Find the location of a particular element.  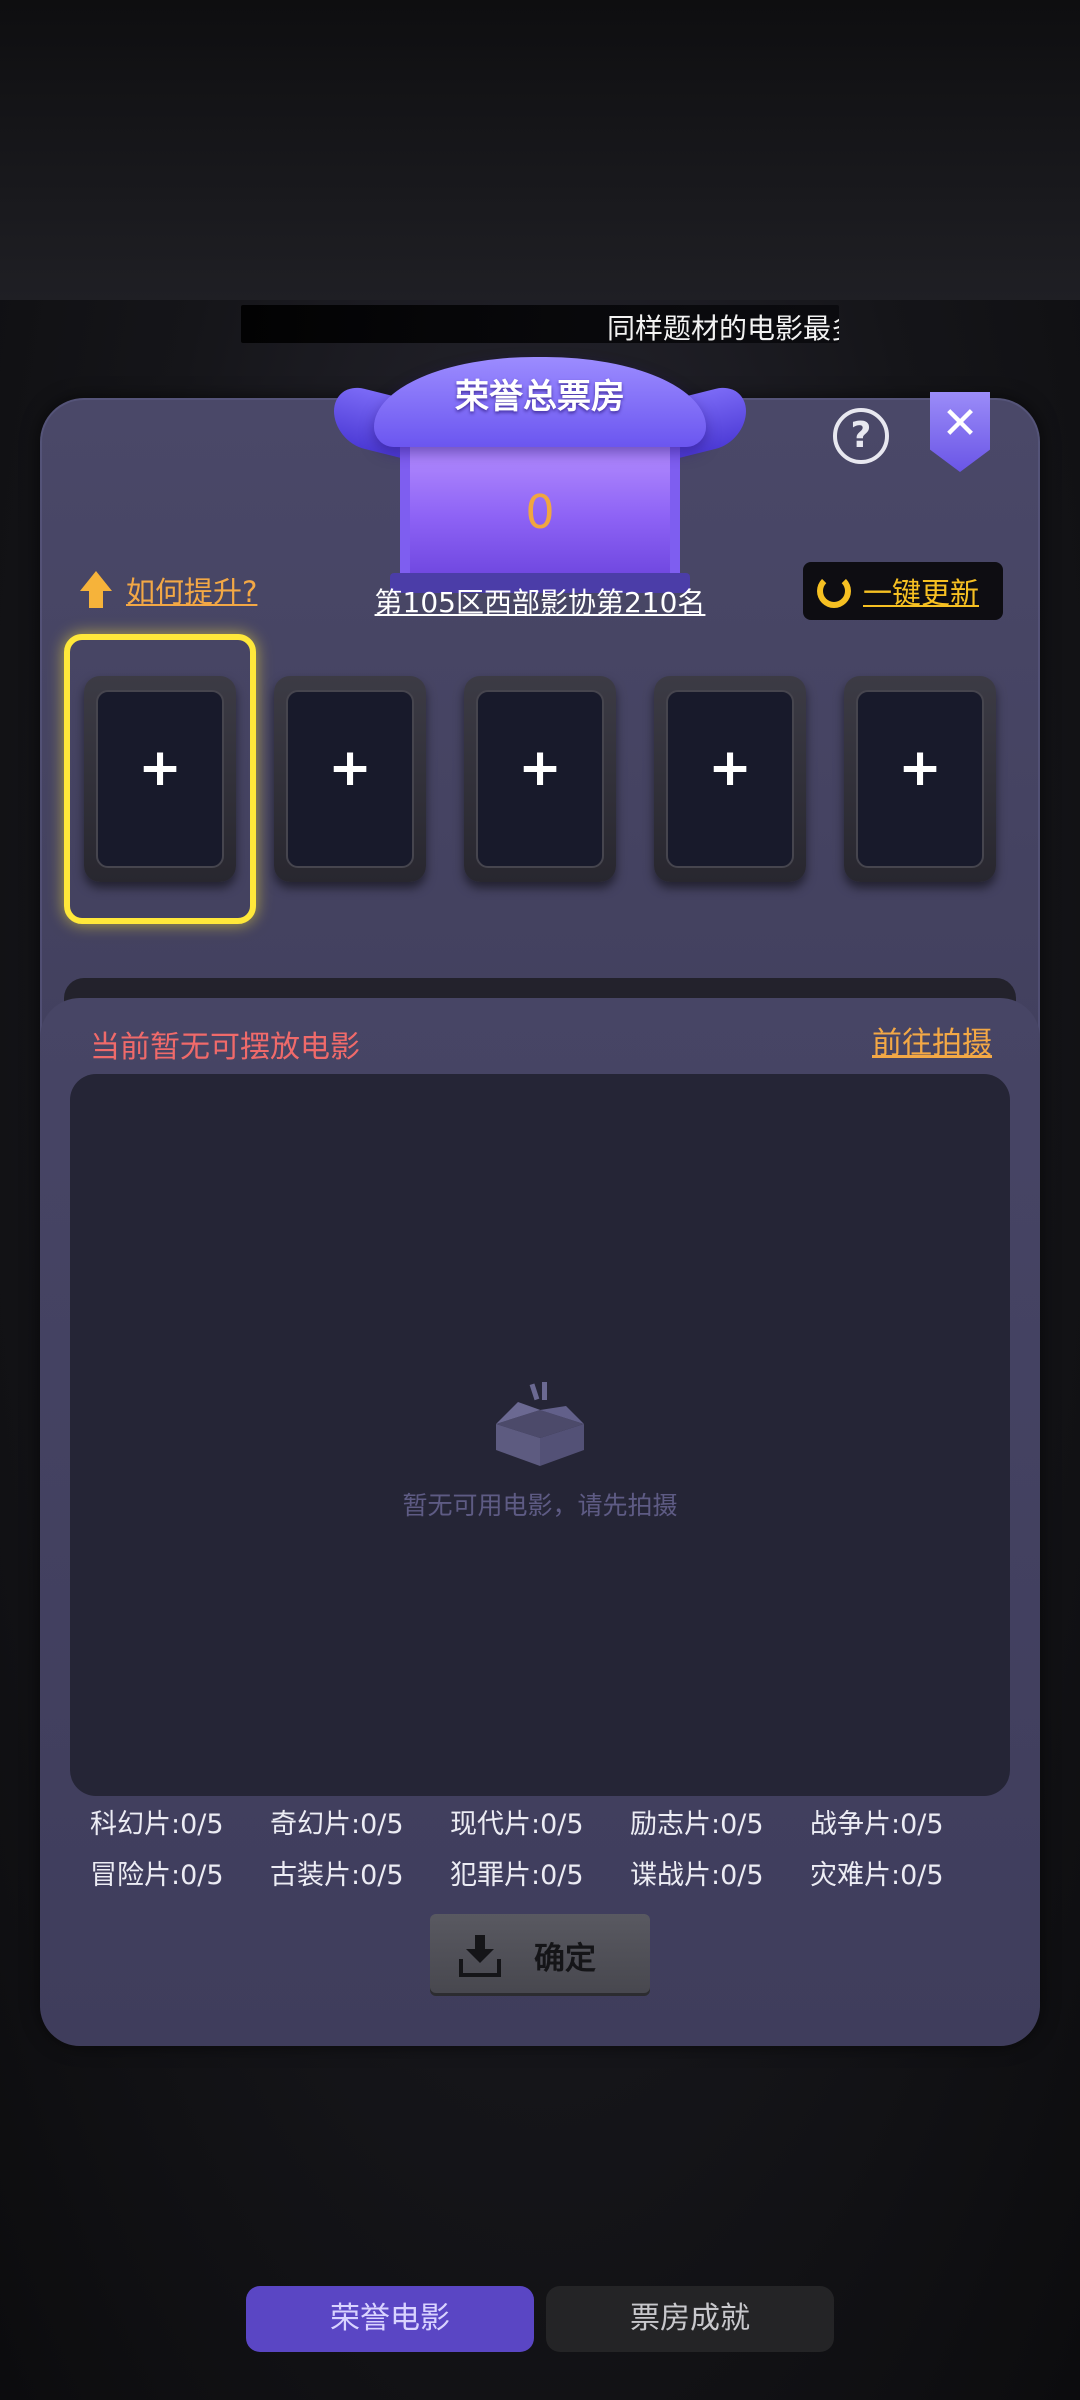

scrolling-notice: 同样题材的电影最多 is located at coordinates (540, 324).